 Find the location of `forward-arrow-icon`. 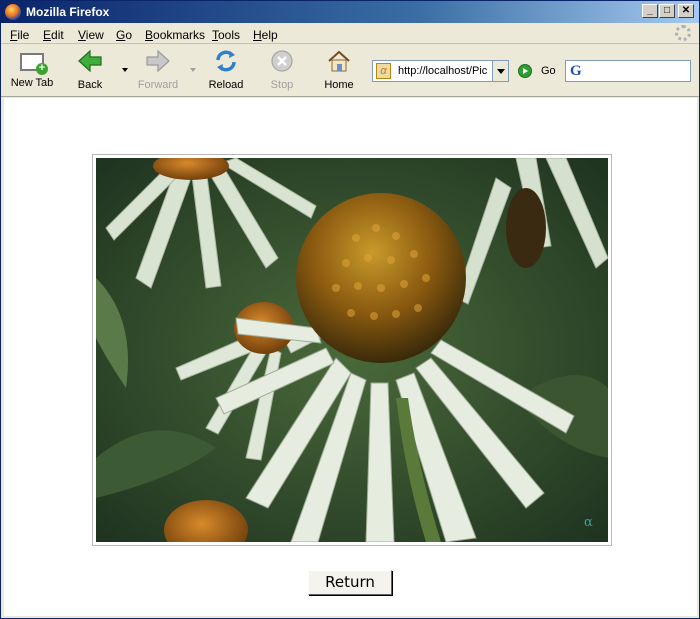

forward-arrow-icon is located at coordinates (158, 61).